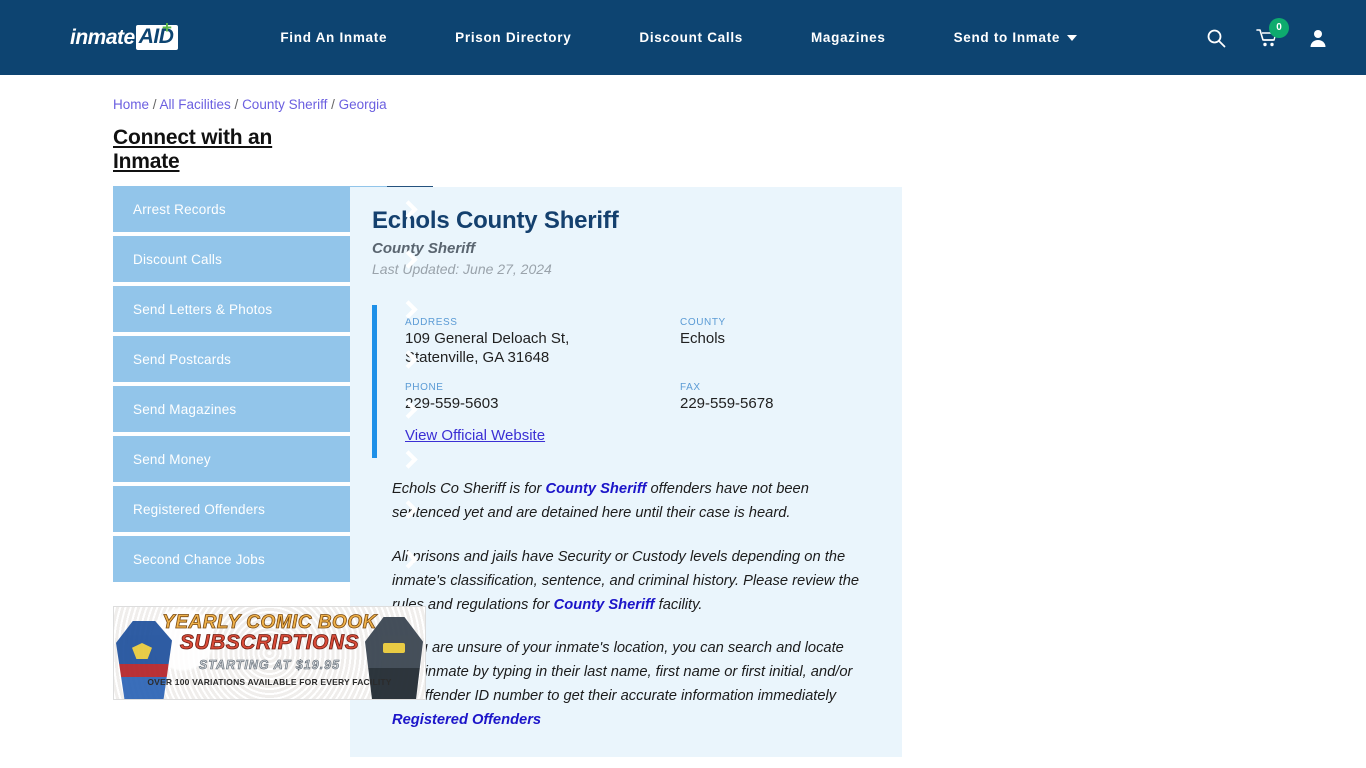 This screenshot has width=1366, height=768. What do you see at coordinates (269, 665) in the screenshot?
I see `ad-price-line: STARTING AT $19.95` at bounding box center [269, 665].